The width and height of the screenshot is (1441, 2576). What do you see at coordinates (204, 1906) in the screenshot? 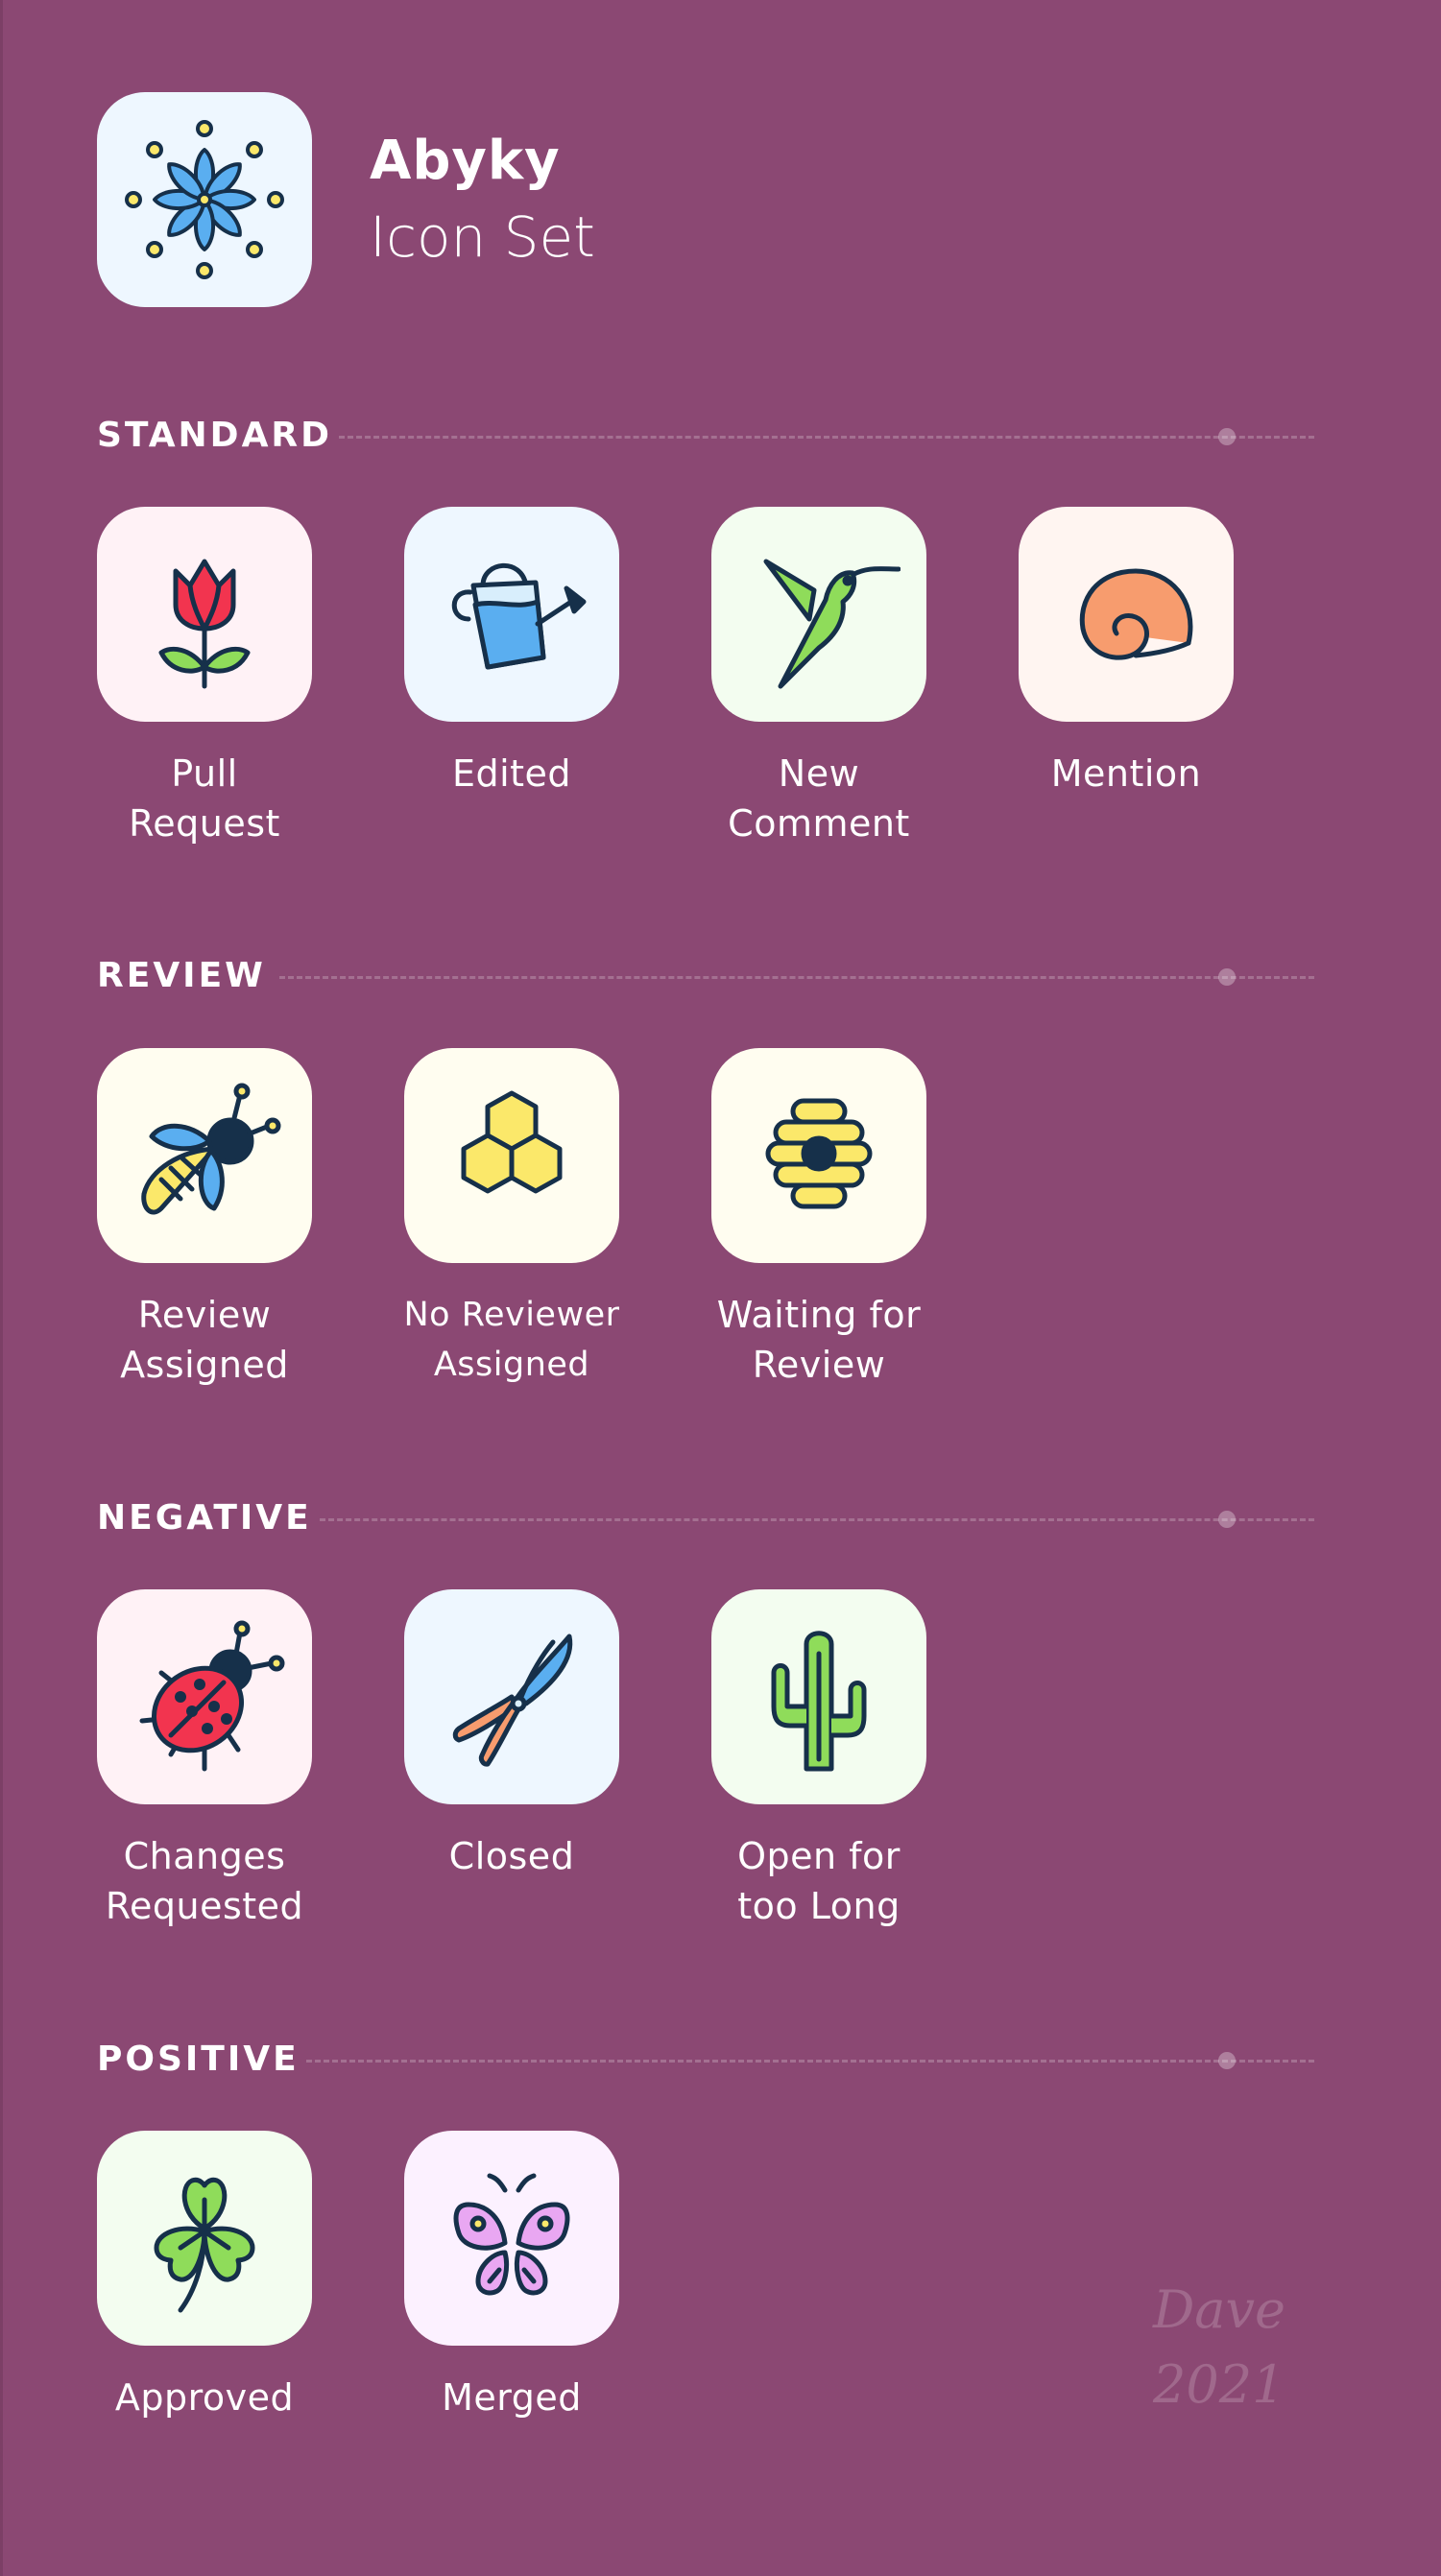
I see `label-line: Requested` at bounding box center [204, 1906].